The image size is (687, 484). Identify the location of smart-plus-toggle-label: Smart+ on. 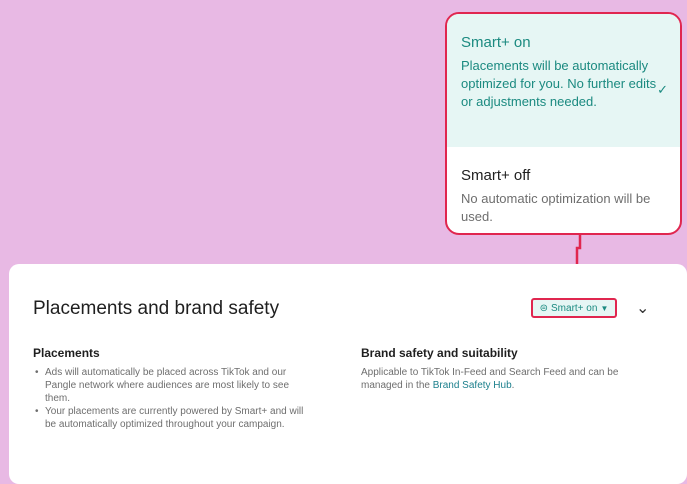
(574, 308).